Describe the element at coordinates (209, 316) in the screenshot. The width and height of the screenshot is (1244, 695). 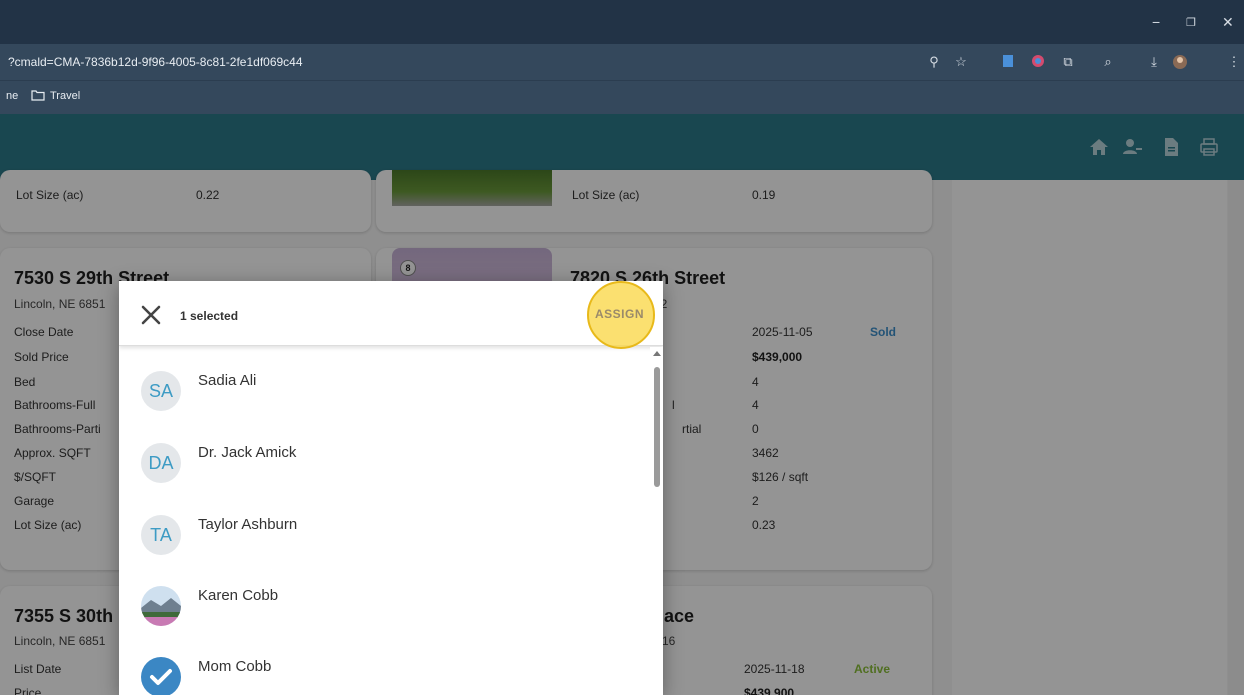
I see `selected-count: 1 selected` at that location.